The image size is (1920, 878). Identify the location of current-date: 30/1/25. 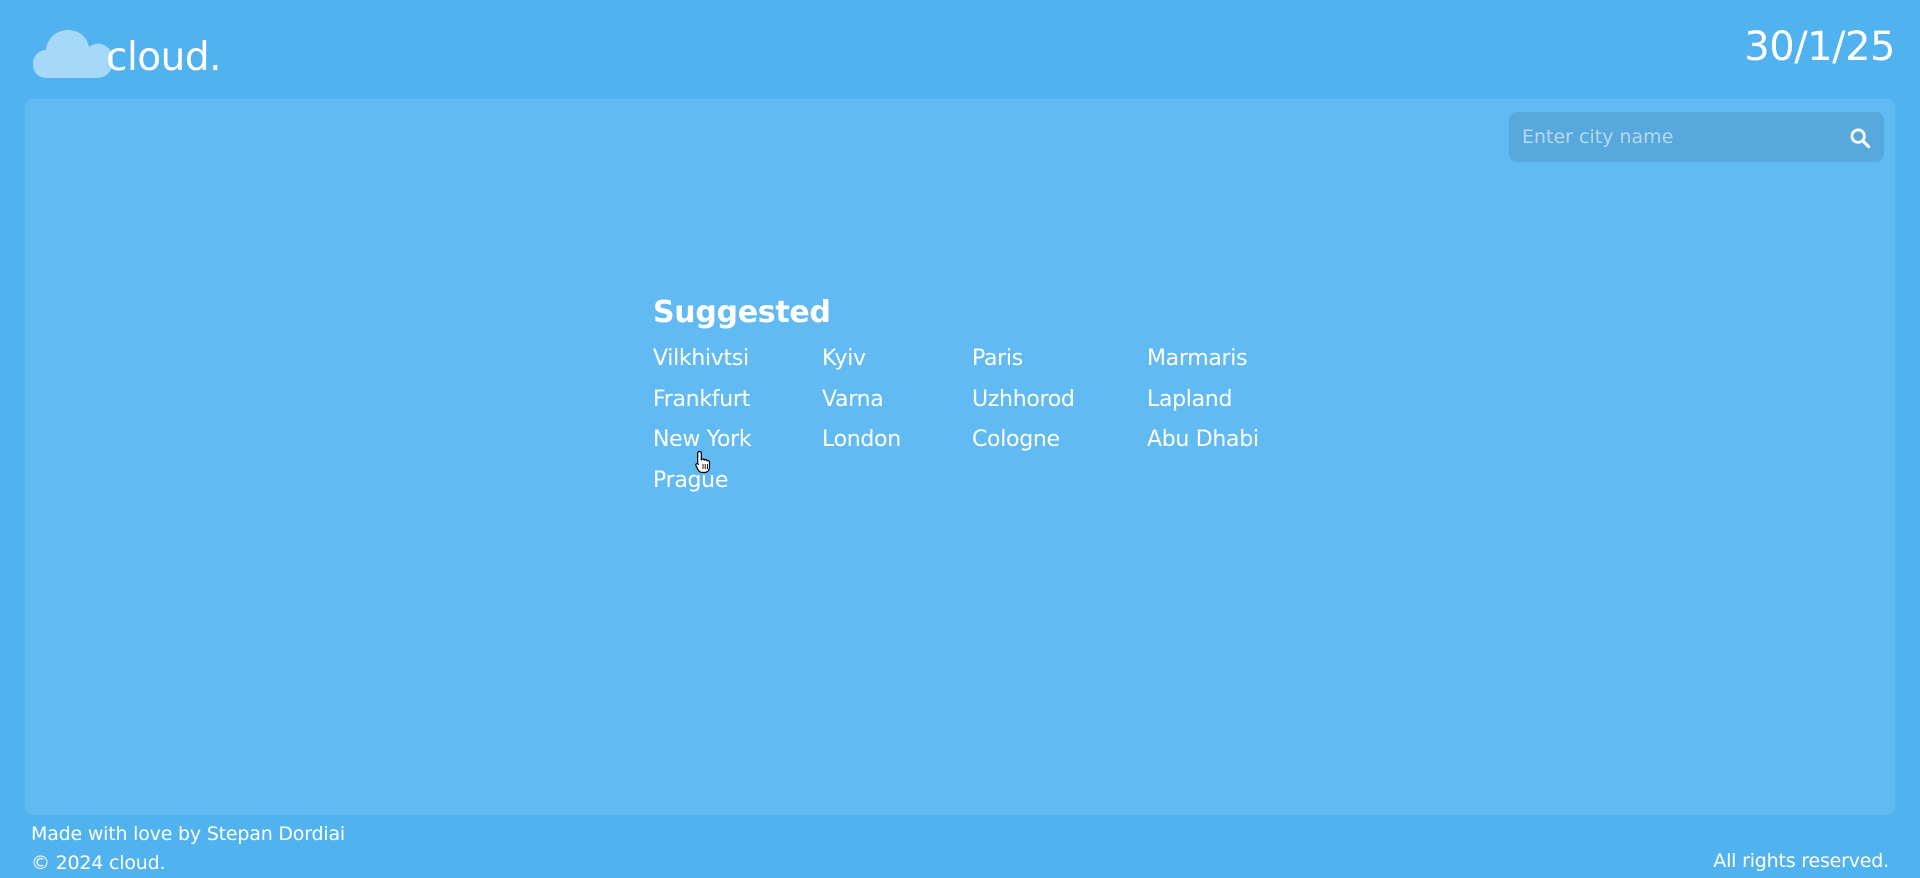
(1819, 47).